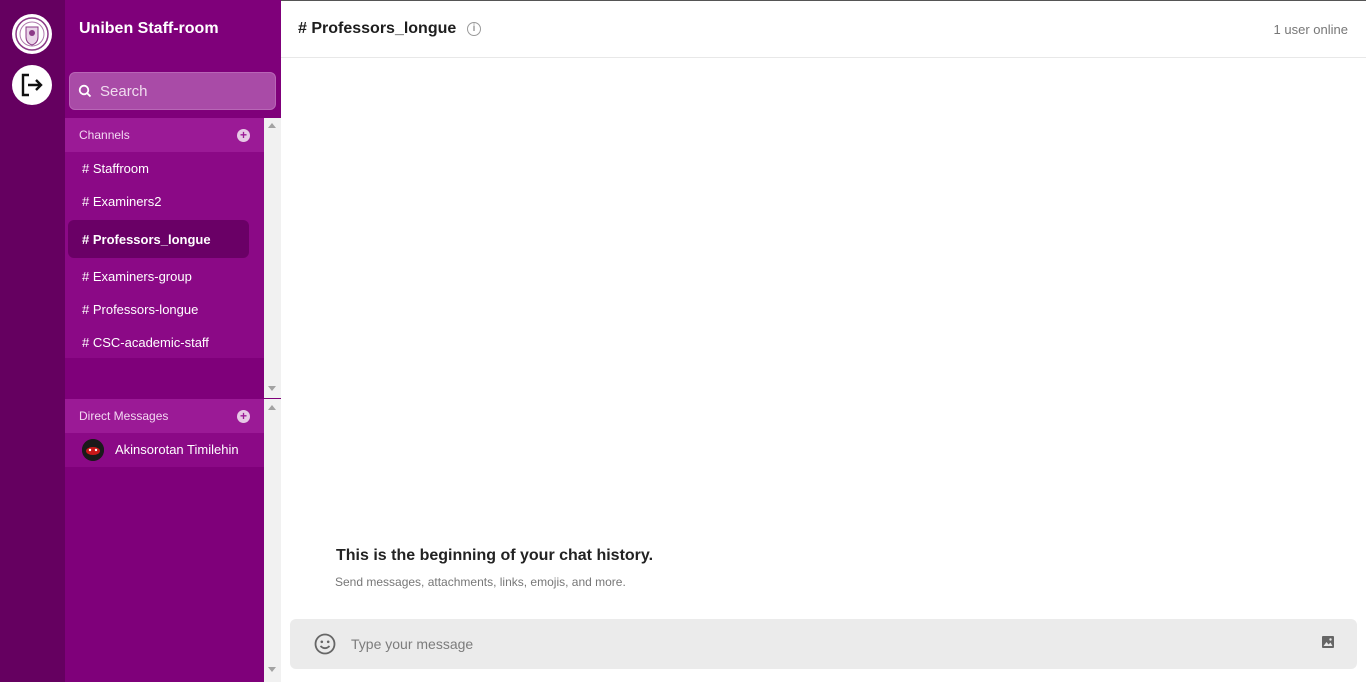 The image size is (1366, 682). I want to click on dm-name: Akinsorotan Timilehin, so click(177, 449).